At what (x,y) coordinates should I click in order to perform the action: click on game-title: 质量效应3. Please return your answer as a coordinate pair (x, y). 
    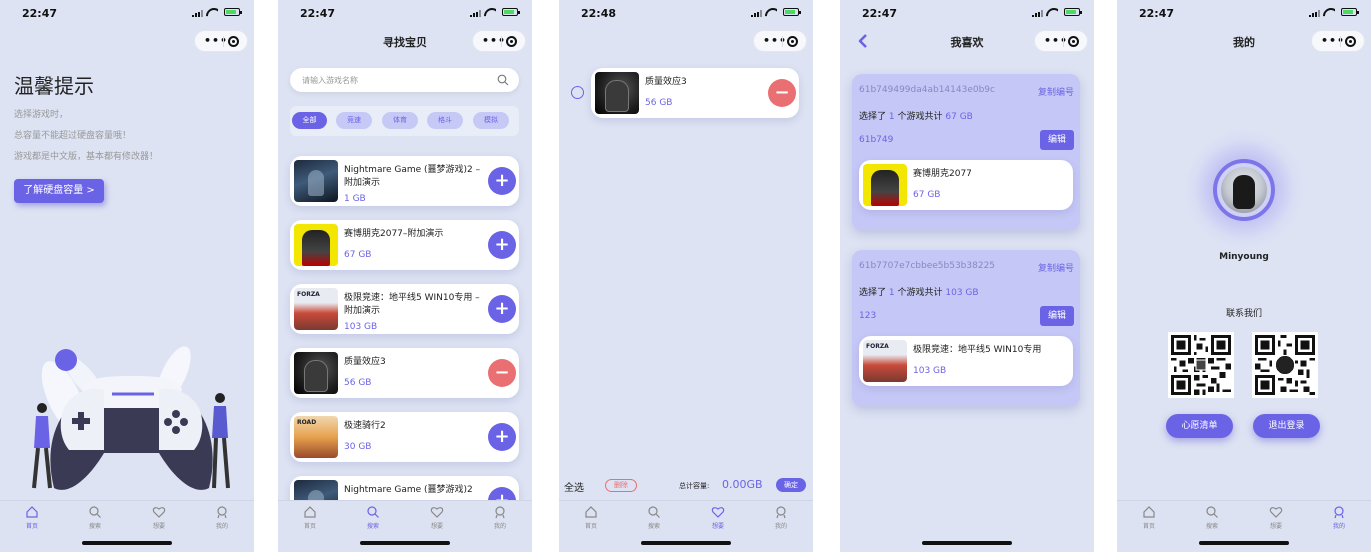
    Looking at the image, I should click on (666, 82).